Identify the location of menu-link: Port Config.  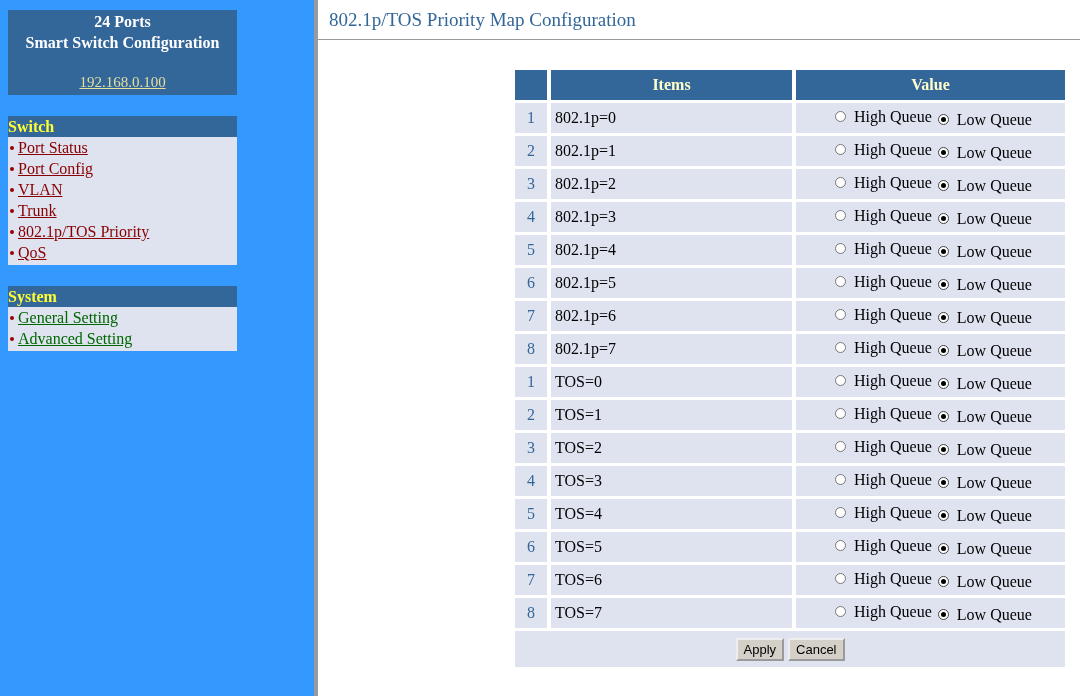
(56, 168).